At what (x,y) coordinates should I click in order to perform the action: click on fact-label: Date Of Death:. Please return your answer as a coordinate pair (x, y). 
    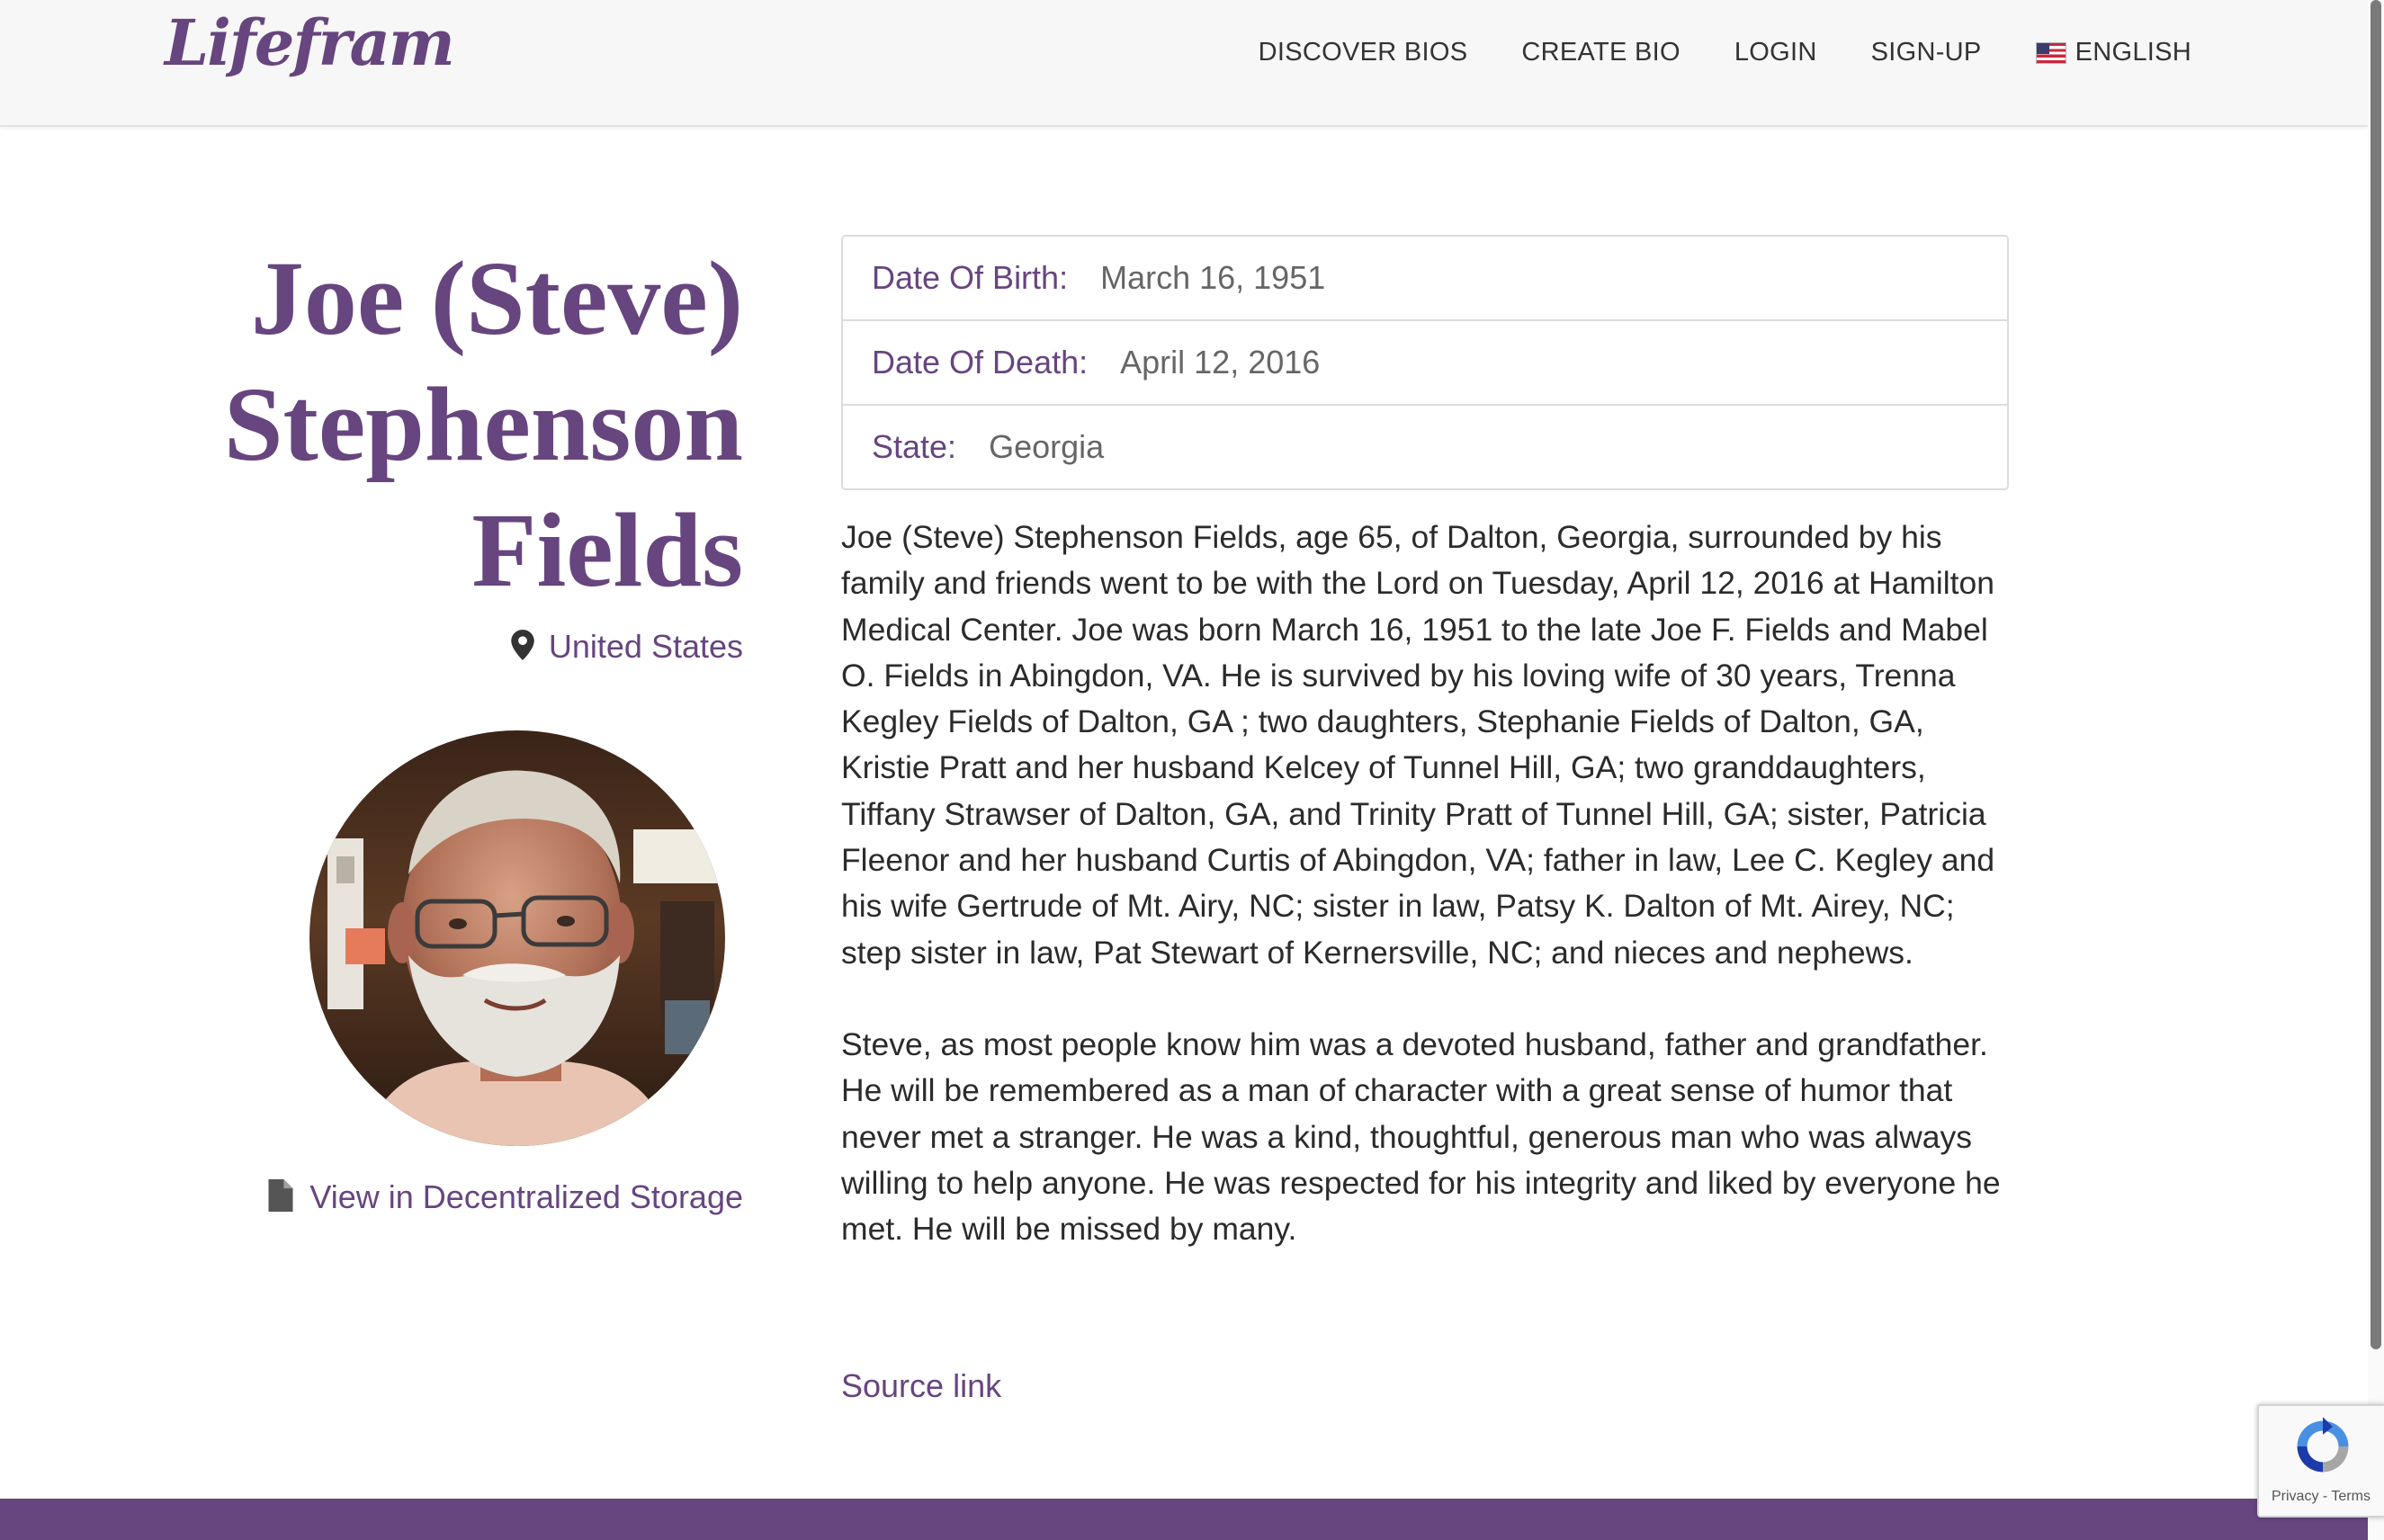
    Looking at the image, I should click on (980, 362).